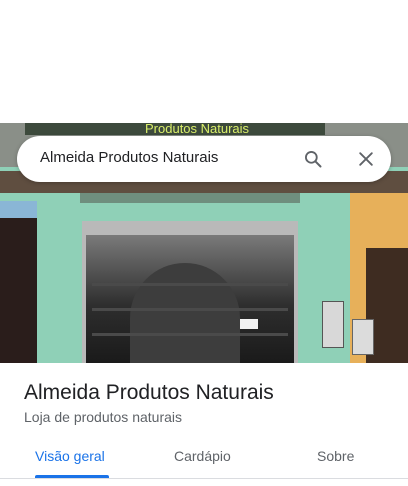 The height and width of the screenshot is (486, 408). Describe the element at coordinates (197, 129) in the screenshot. I see `storefront-sign-text: Produtos Naturais` at that location.